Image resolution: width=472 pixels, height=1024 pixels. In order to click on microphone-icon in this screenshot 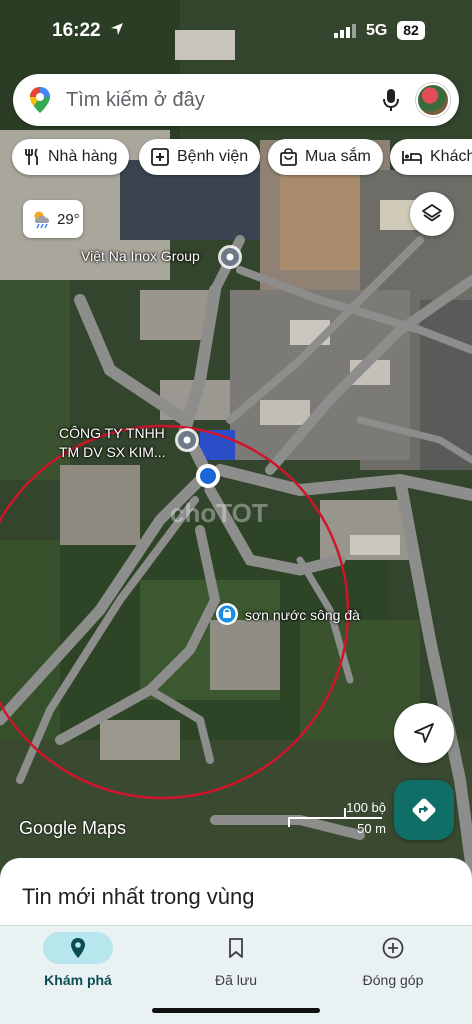, I will do `click(391, 100)`.